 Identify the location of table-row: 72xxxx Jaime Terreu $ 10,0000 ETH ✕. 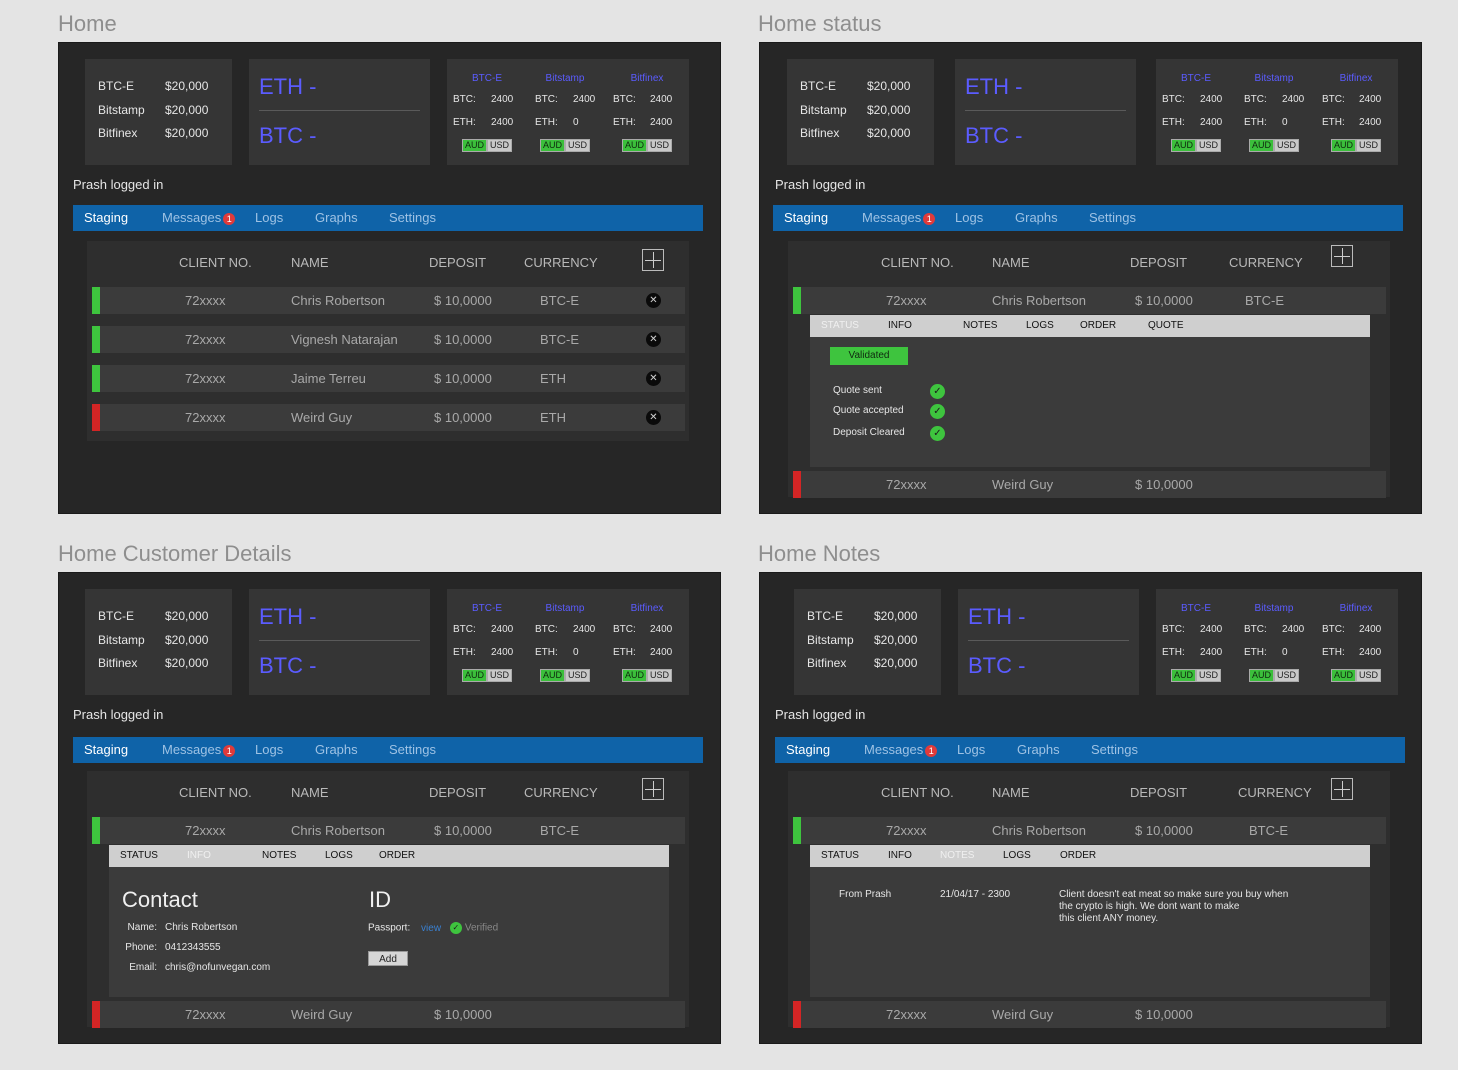
(388, 378).